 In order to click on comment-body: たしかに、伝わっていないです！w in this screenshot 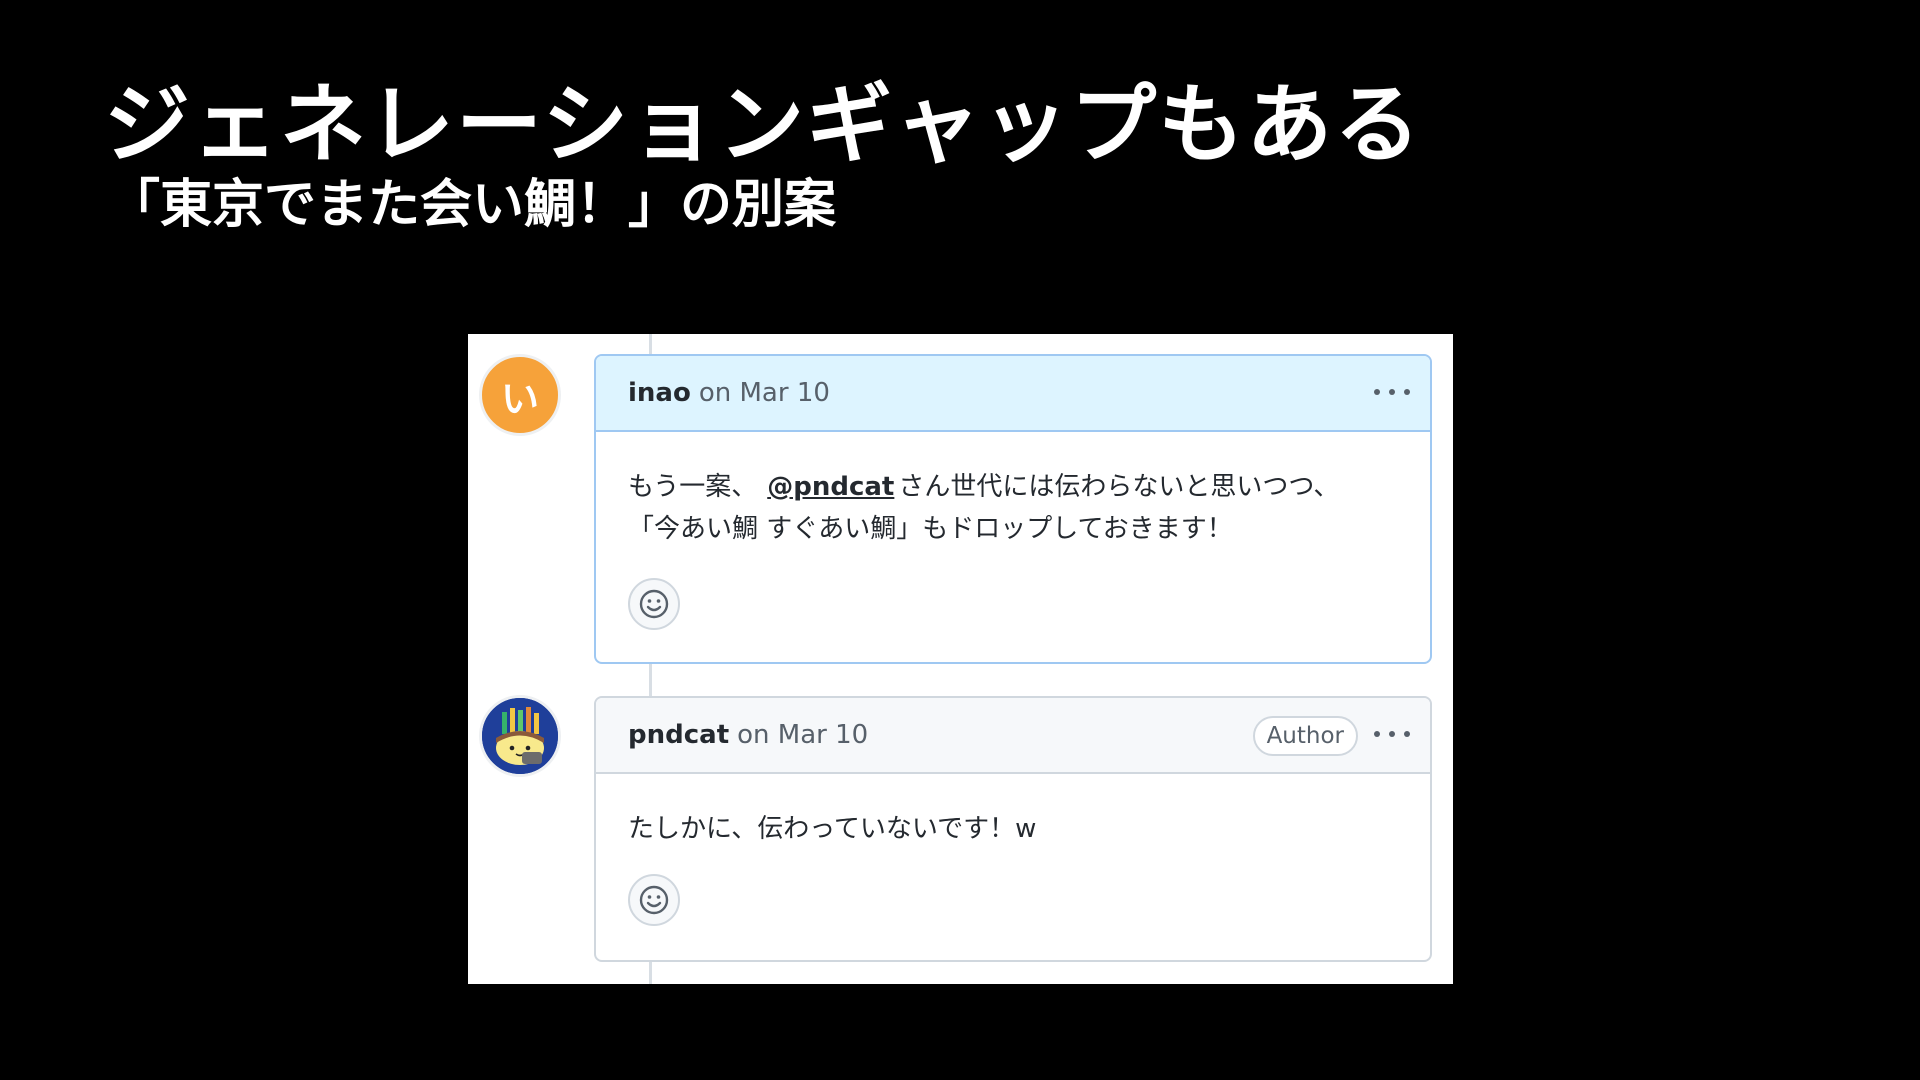, I will do `click(1013, 812)`.